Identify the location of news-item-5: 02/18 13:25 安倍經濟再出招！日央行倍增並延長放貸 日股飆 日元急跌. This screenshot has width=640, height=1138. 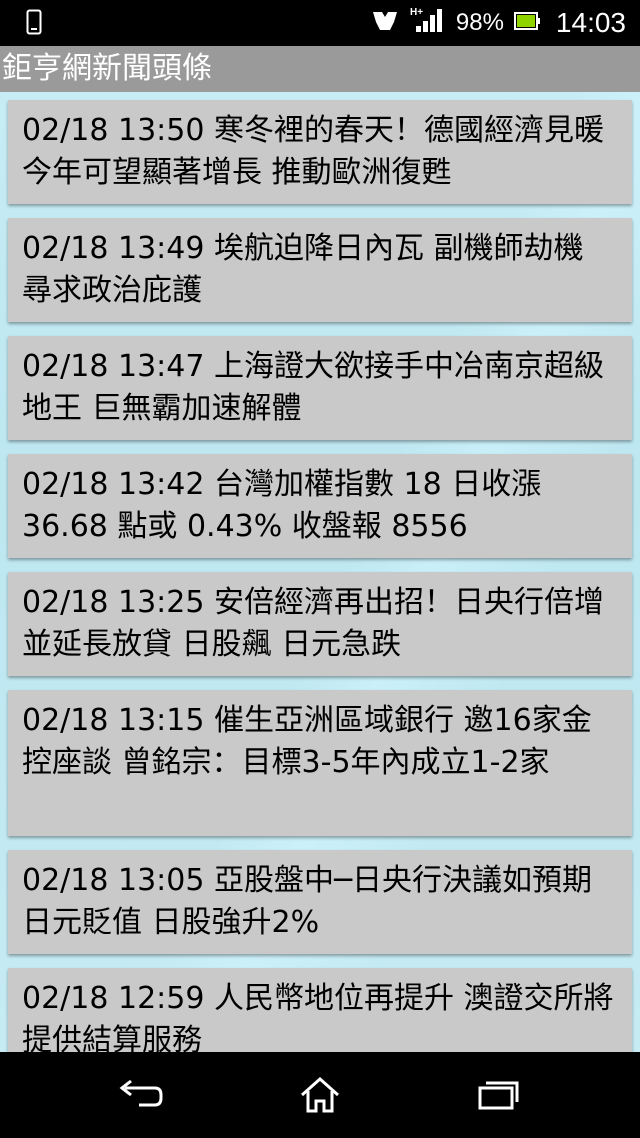
(320, 624).